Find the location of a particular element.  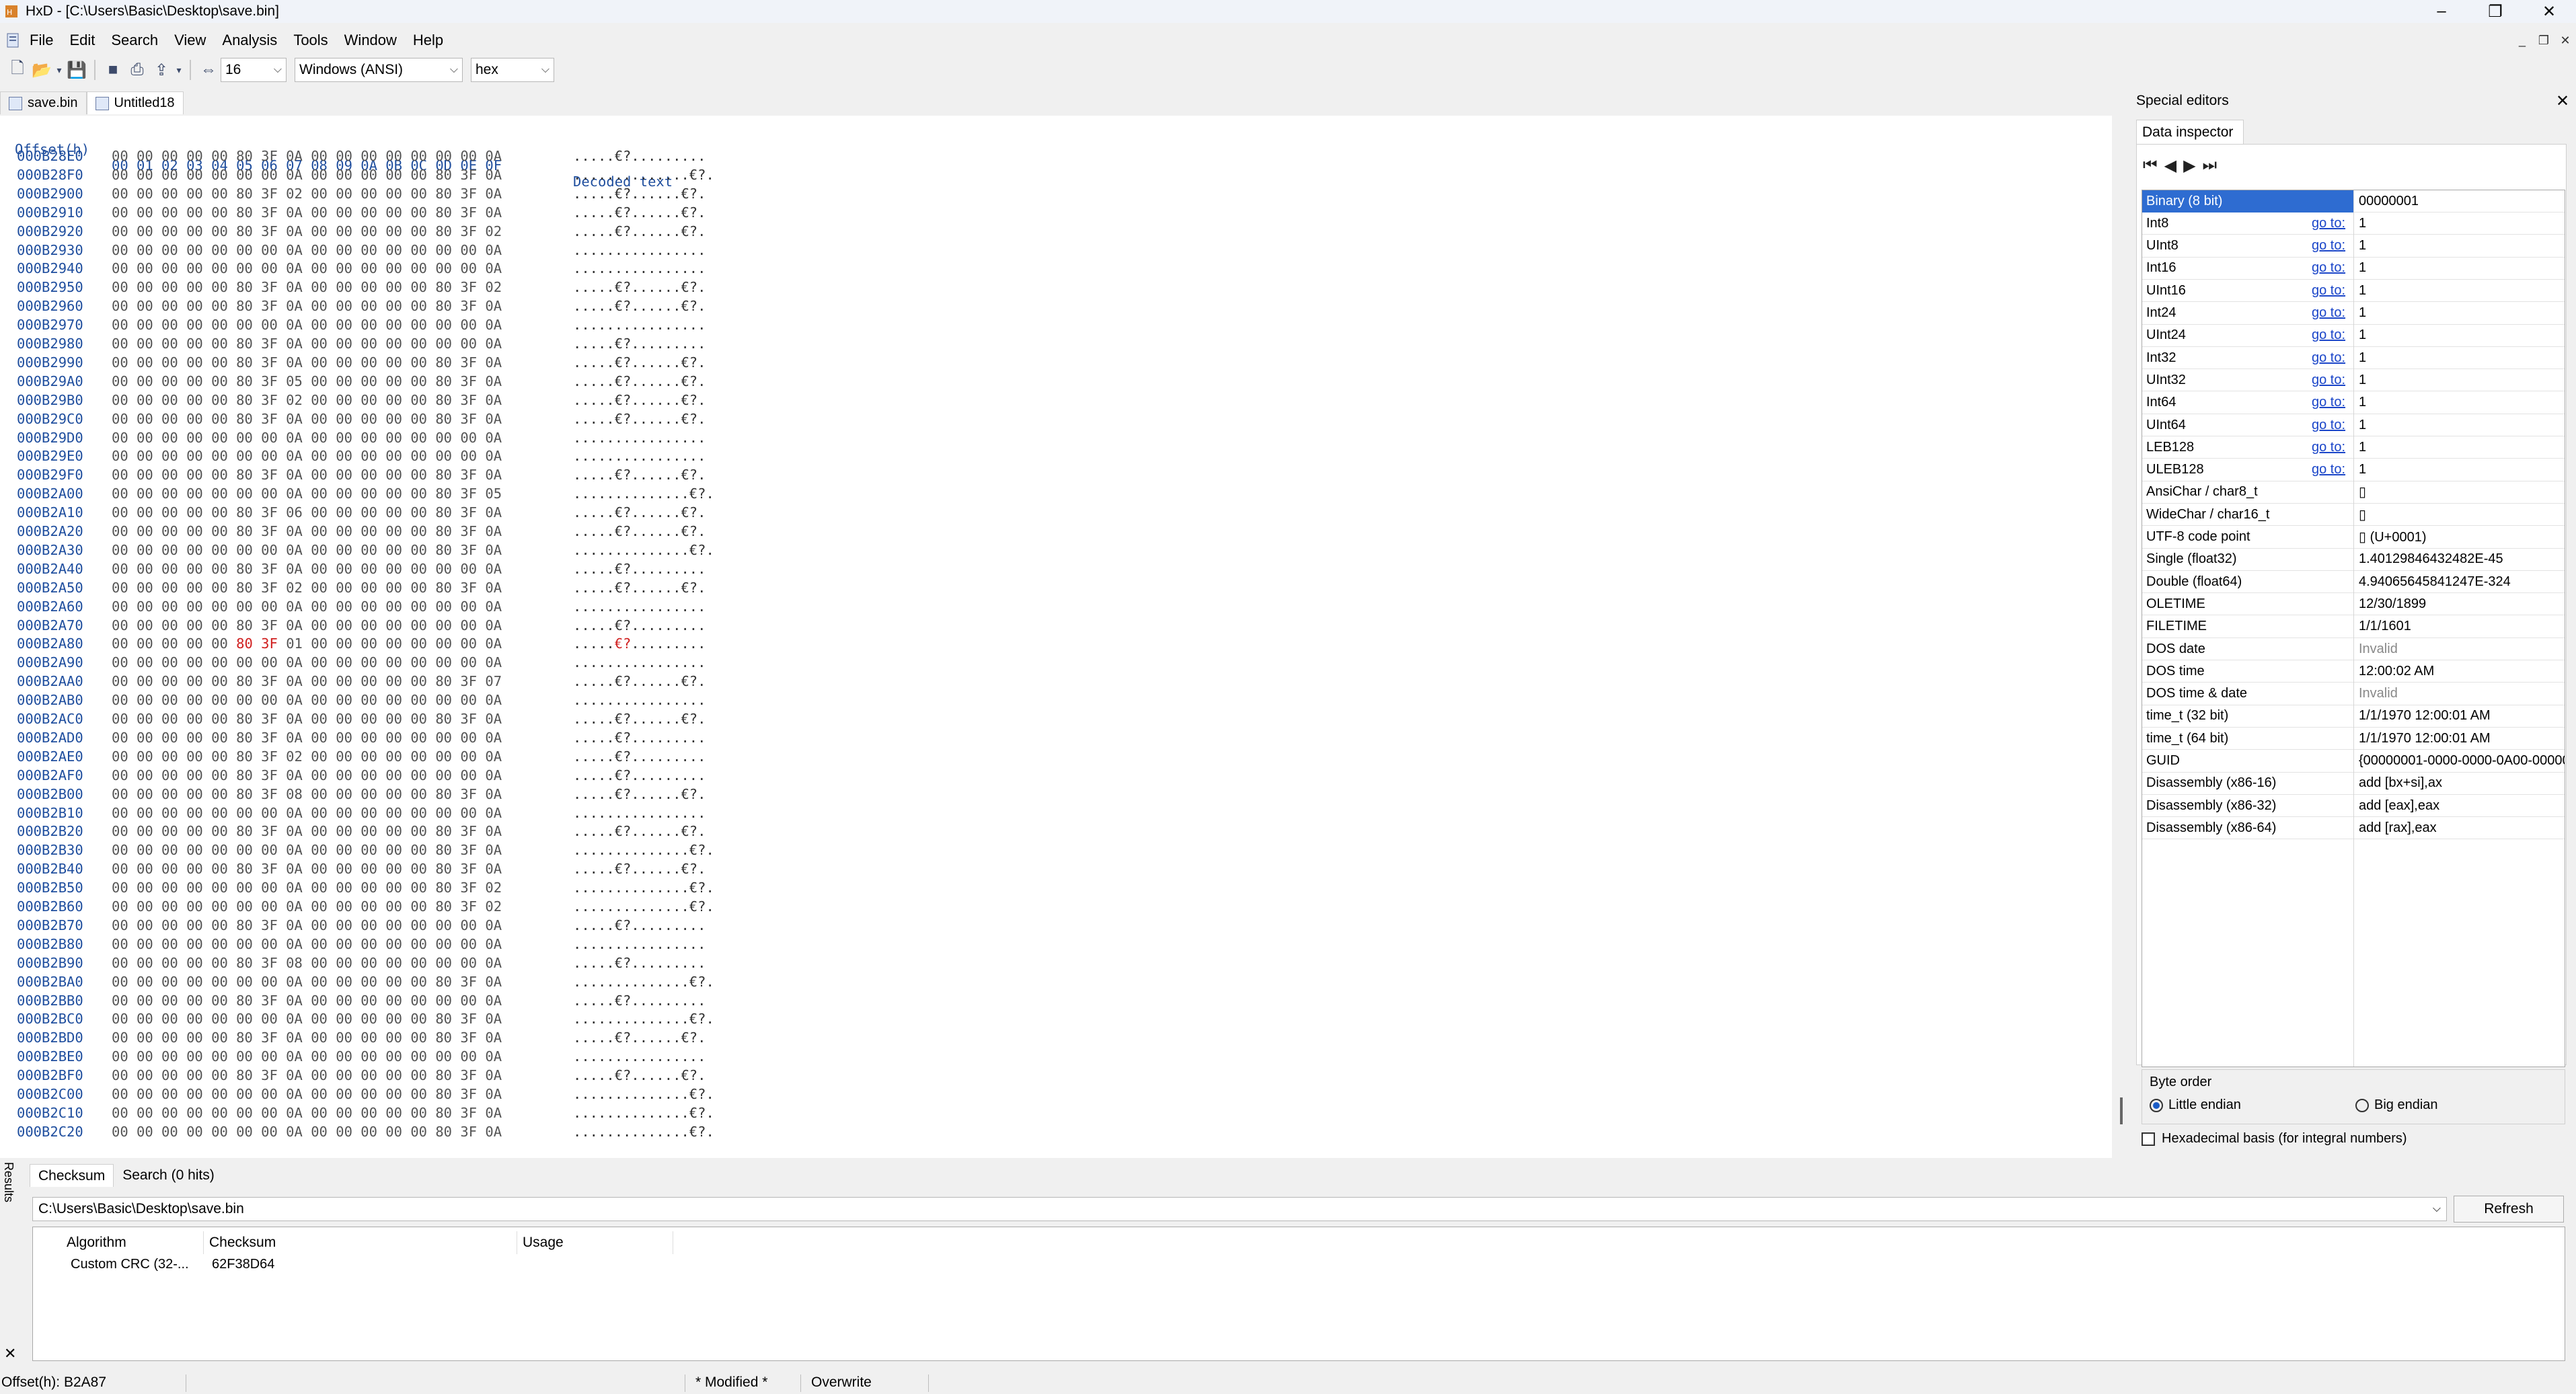

inspector-value: add [bx+si],ax is located at coordinates (2462, 783).